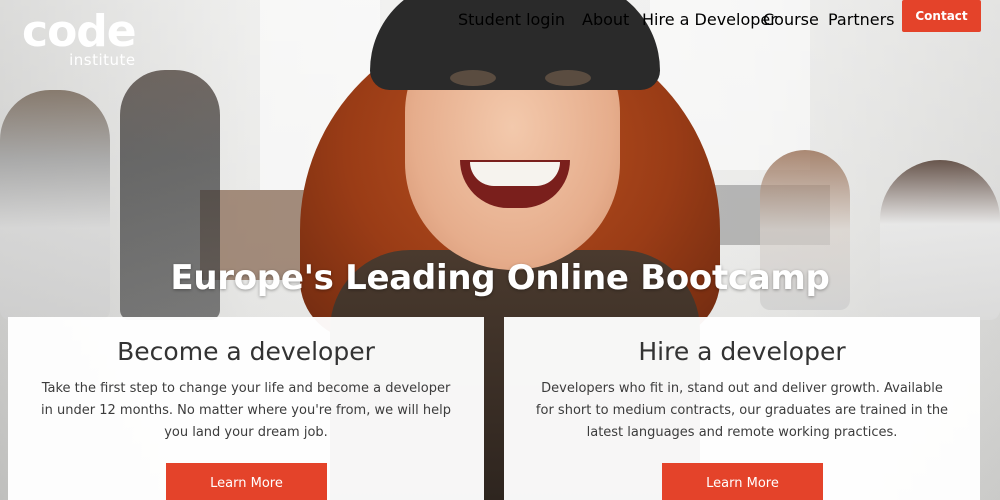 The image size is (1000, 500). Describe the element at coordinates (742, 351) in the screenshot. I see `card-title: Hire a developer` at that location.